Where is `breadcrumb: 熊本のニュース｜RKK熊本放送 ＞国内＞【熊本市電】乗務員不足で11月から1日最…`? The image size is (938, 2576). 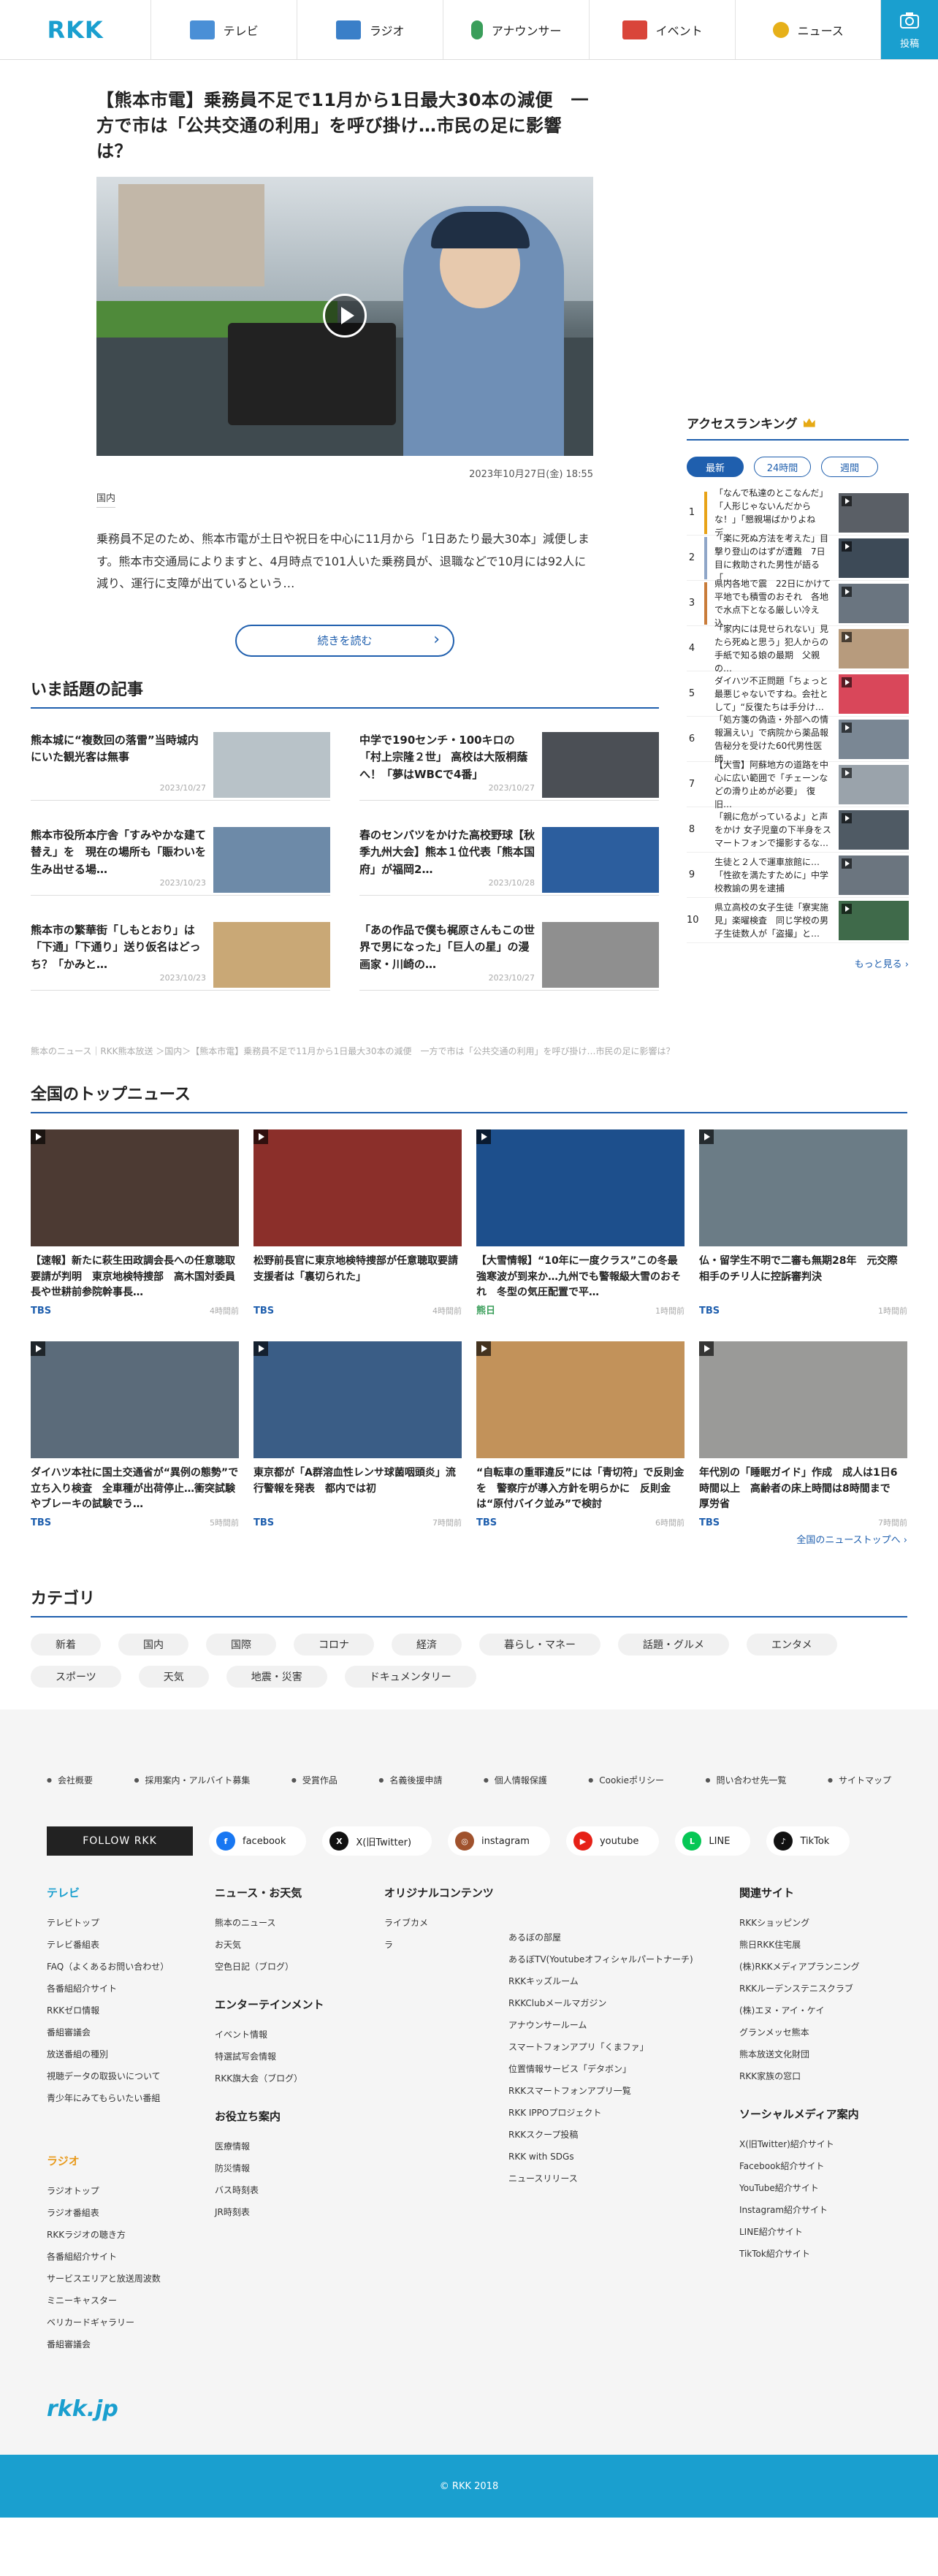
breadcrumb: 熊本のニュース｜RKK熊本放送 ＞国内＞【熊本市電】乗務員不足で11月から1日最… is located at coordinates (352, 1051).